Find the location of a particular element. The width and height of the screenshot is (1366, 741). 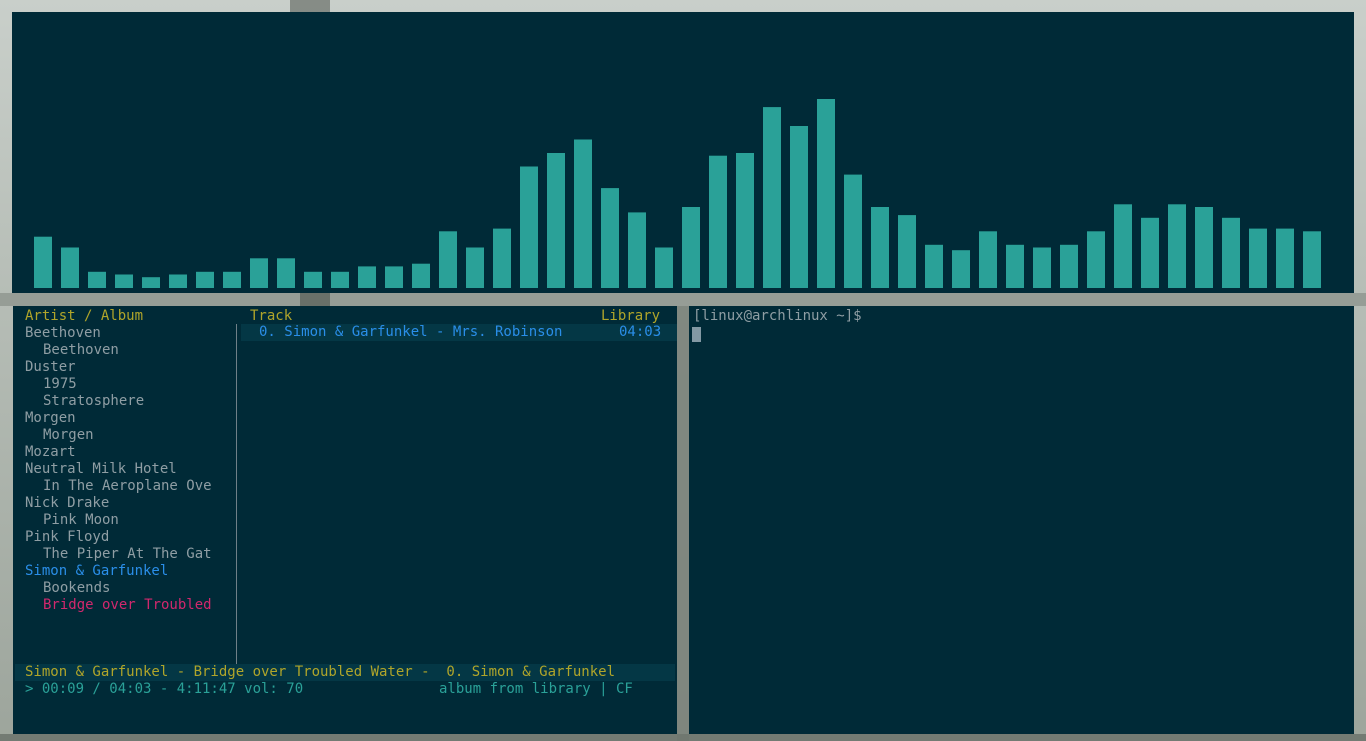

track-title: 0. Simon & Garfunkel - Mrs. Robinson is located at coordinates (411, 332).